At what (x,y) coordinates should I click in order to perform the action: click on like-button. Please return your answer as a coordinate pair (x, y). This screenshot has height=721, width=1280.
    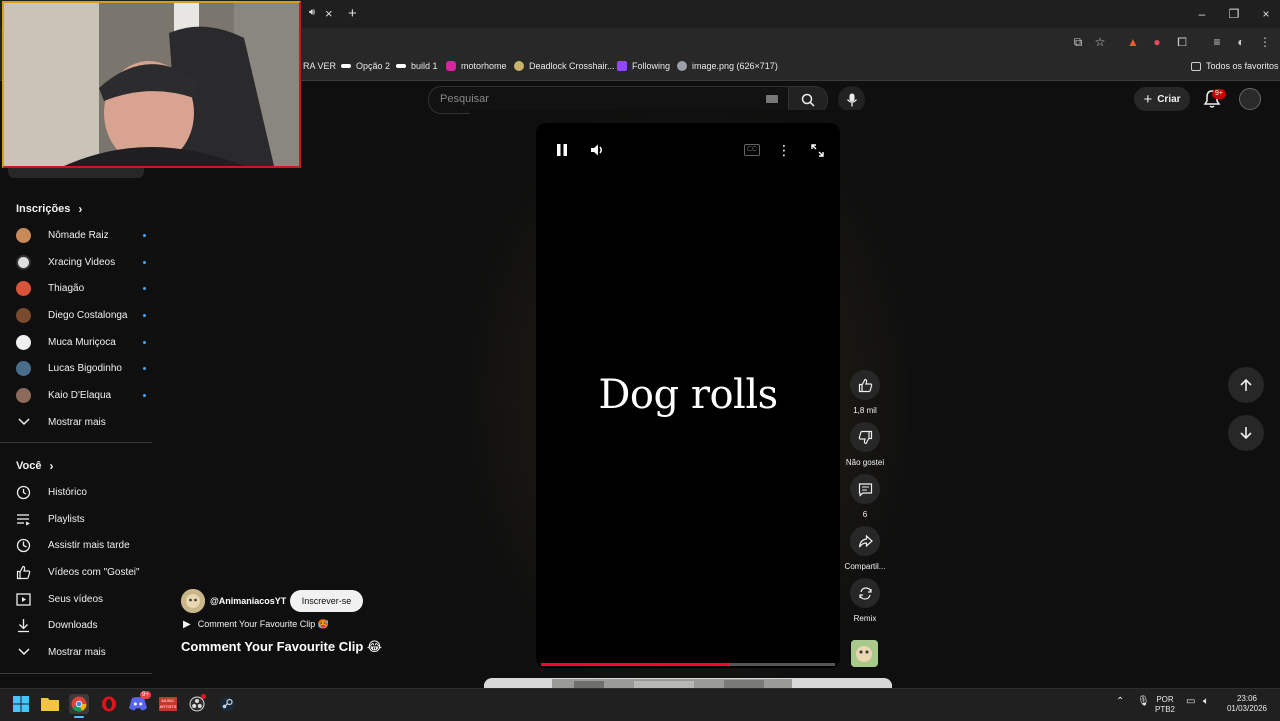
    Looking at the image, I should click on (865, 385).